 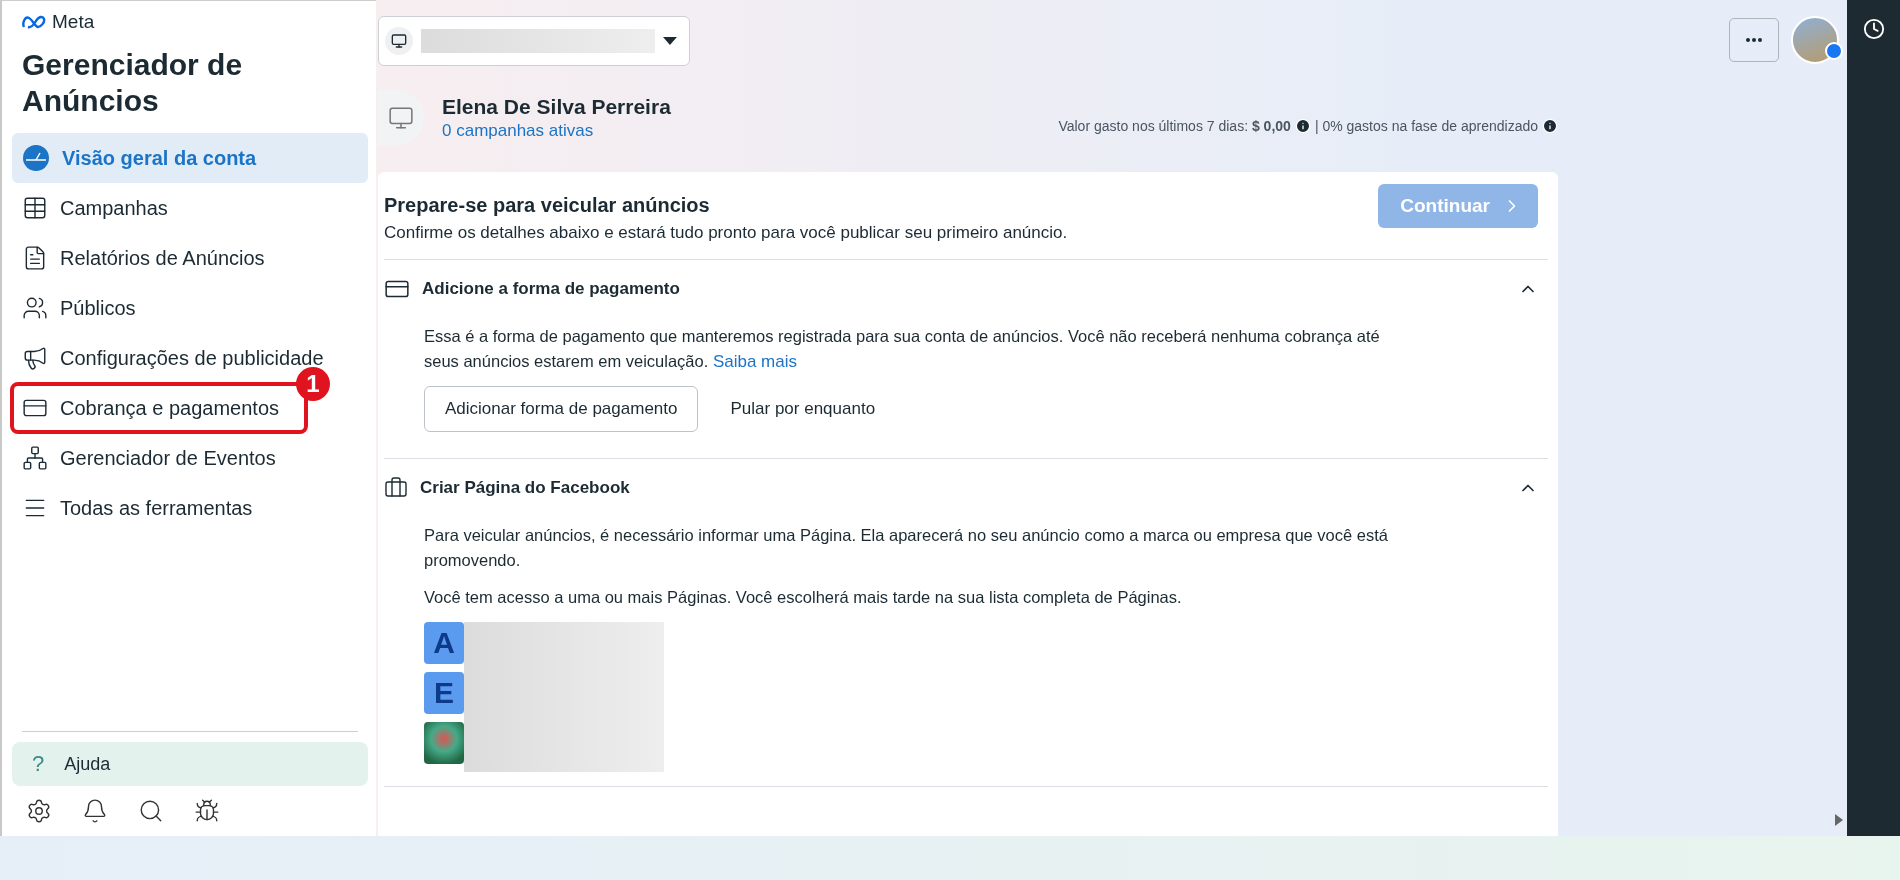 I want to click on nav-item: Gerenciador de Eventos, so click(x=190, y=458).